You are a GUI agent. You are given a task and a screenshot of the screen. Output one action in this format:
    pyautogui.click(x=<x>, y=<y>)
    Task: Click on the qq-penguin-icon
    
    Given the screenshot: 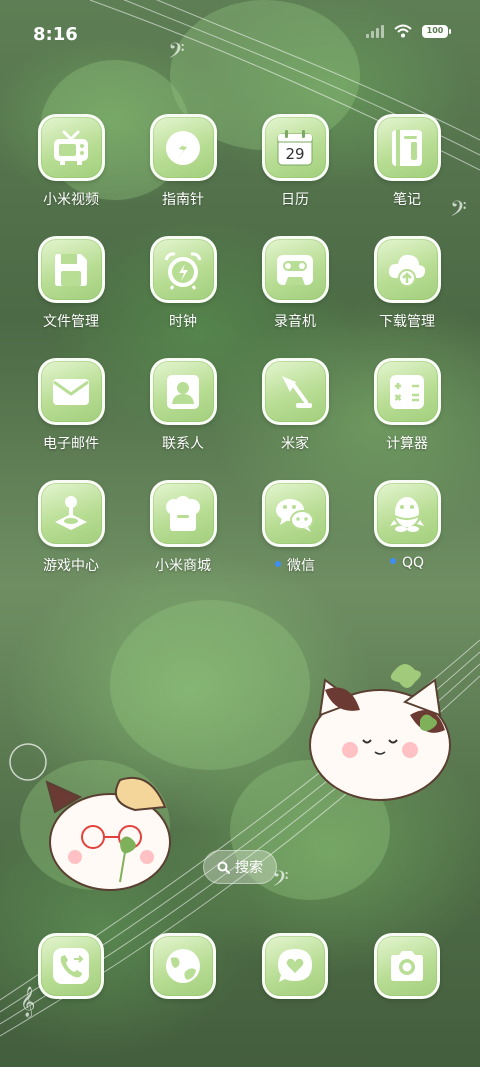 What is the action you would take?
    pyautogui.click(x=407, y=514)
    